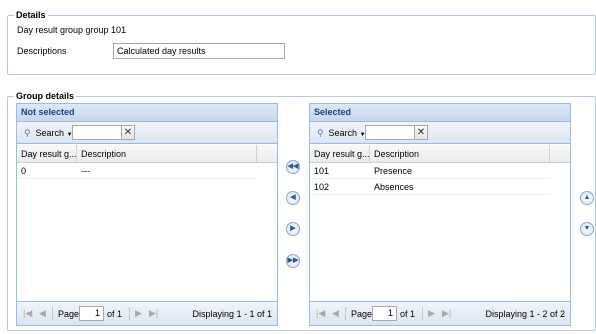 This screenshot has height=334, width=596. Describe the element at coordinates (24, 171) in the screenshot. I see `row-code: 0` at that location.